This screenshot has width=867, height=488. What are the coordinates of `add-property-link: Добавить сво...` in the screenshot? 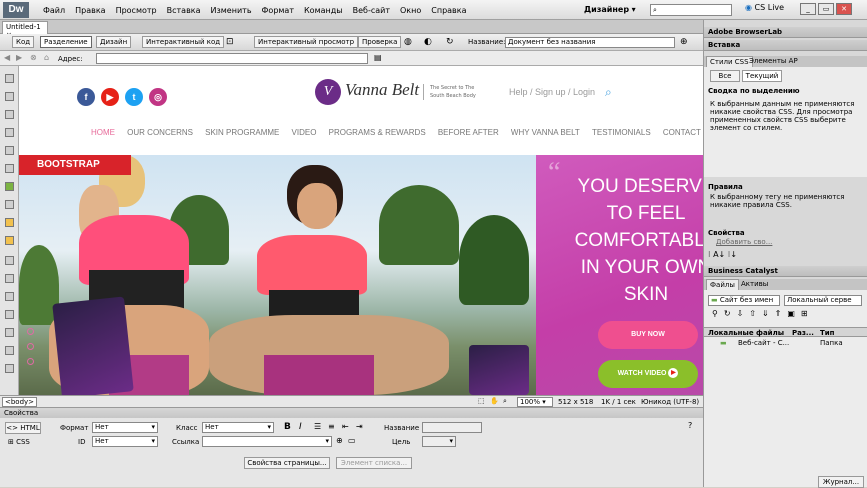 It's located at (744, 242).